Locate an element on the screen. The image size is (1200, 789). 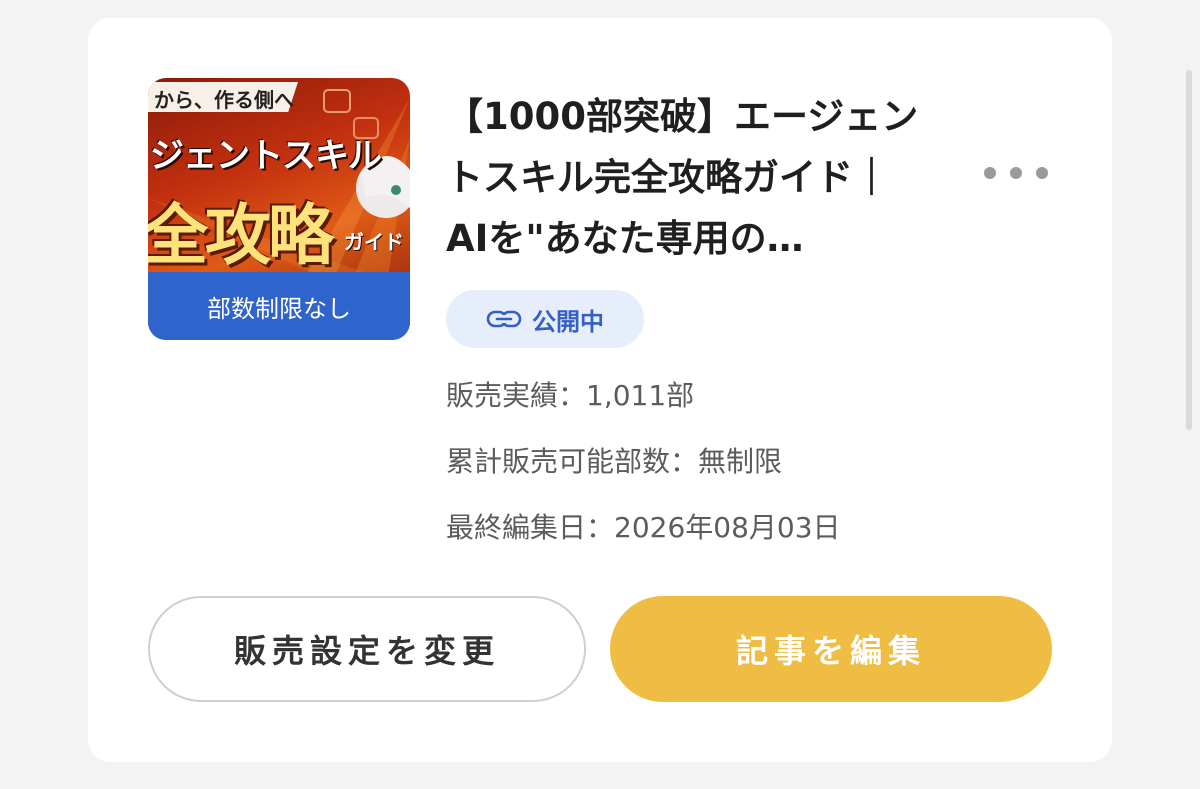
status-label: 公開中 is located at coordinates (568, 321).